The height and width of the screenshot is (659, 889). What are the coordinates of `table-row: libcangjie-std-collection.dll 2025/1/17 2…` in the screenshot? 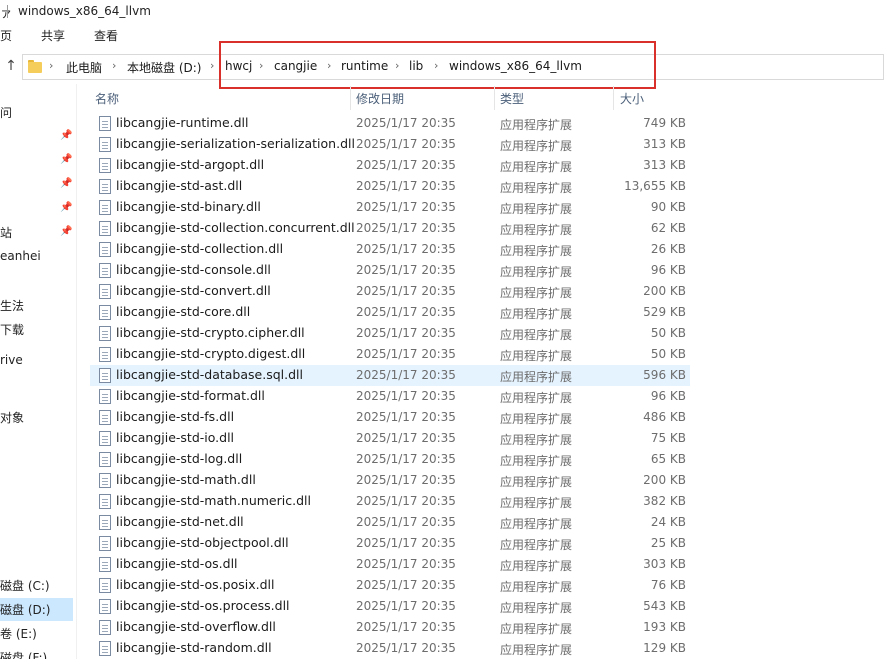 It's located at (390, 249).